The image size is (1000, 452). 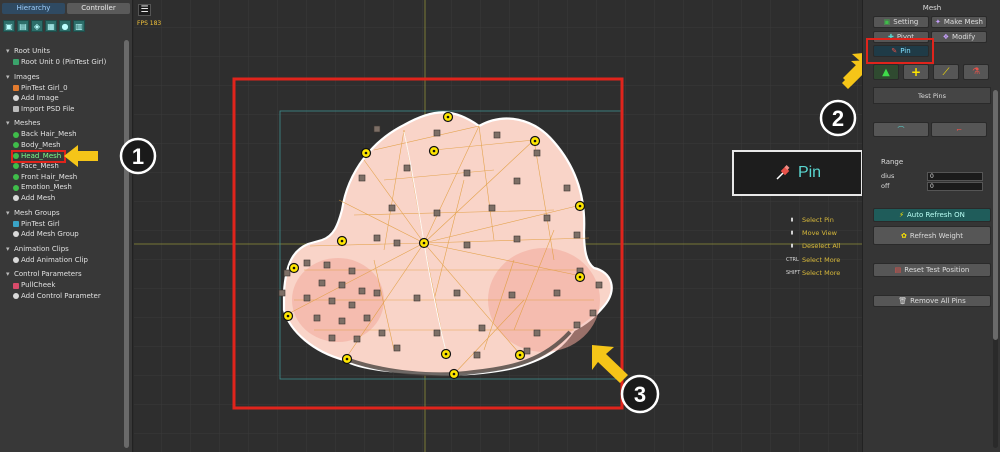 I want to click on legend-row: SHIFT Select More, so click(x=813, y=272).